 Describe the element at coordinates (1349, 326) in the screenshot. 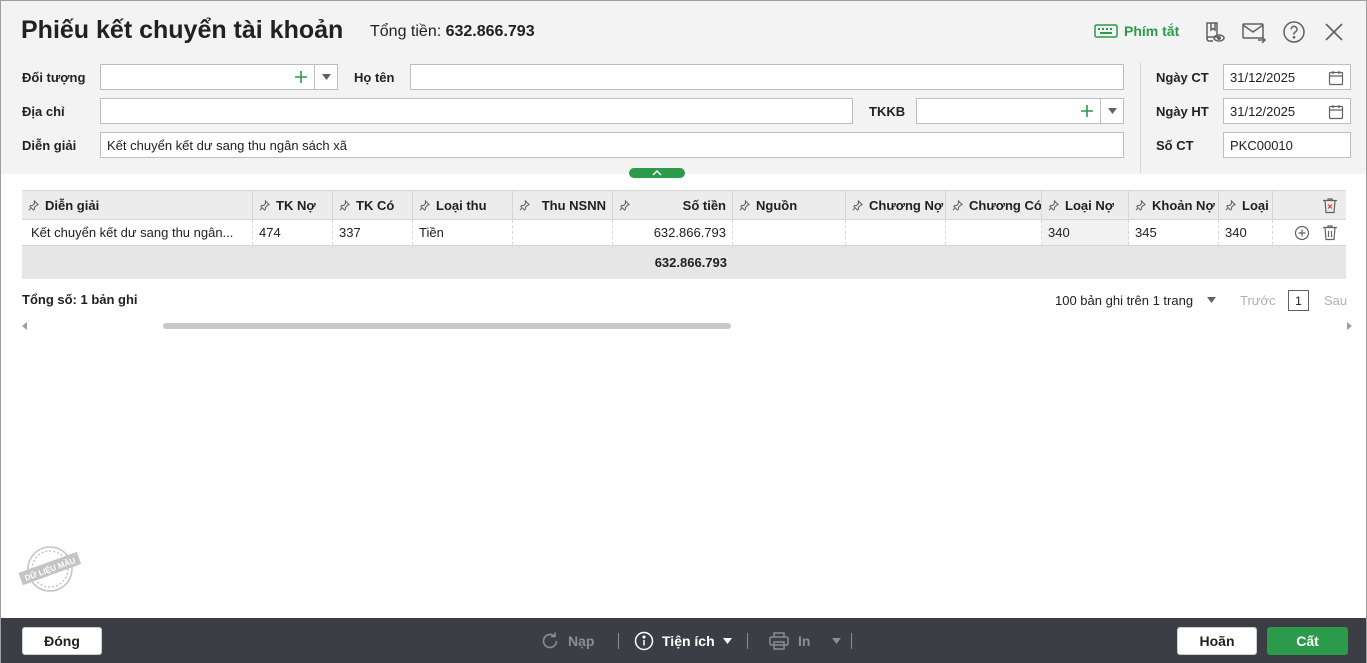

I see `scroll-right-icon` at that location.